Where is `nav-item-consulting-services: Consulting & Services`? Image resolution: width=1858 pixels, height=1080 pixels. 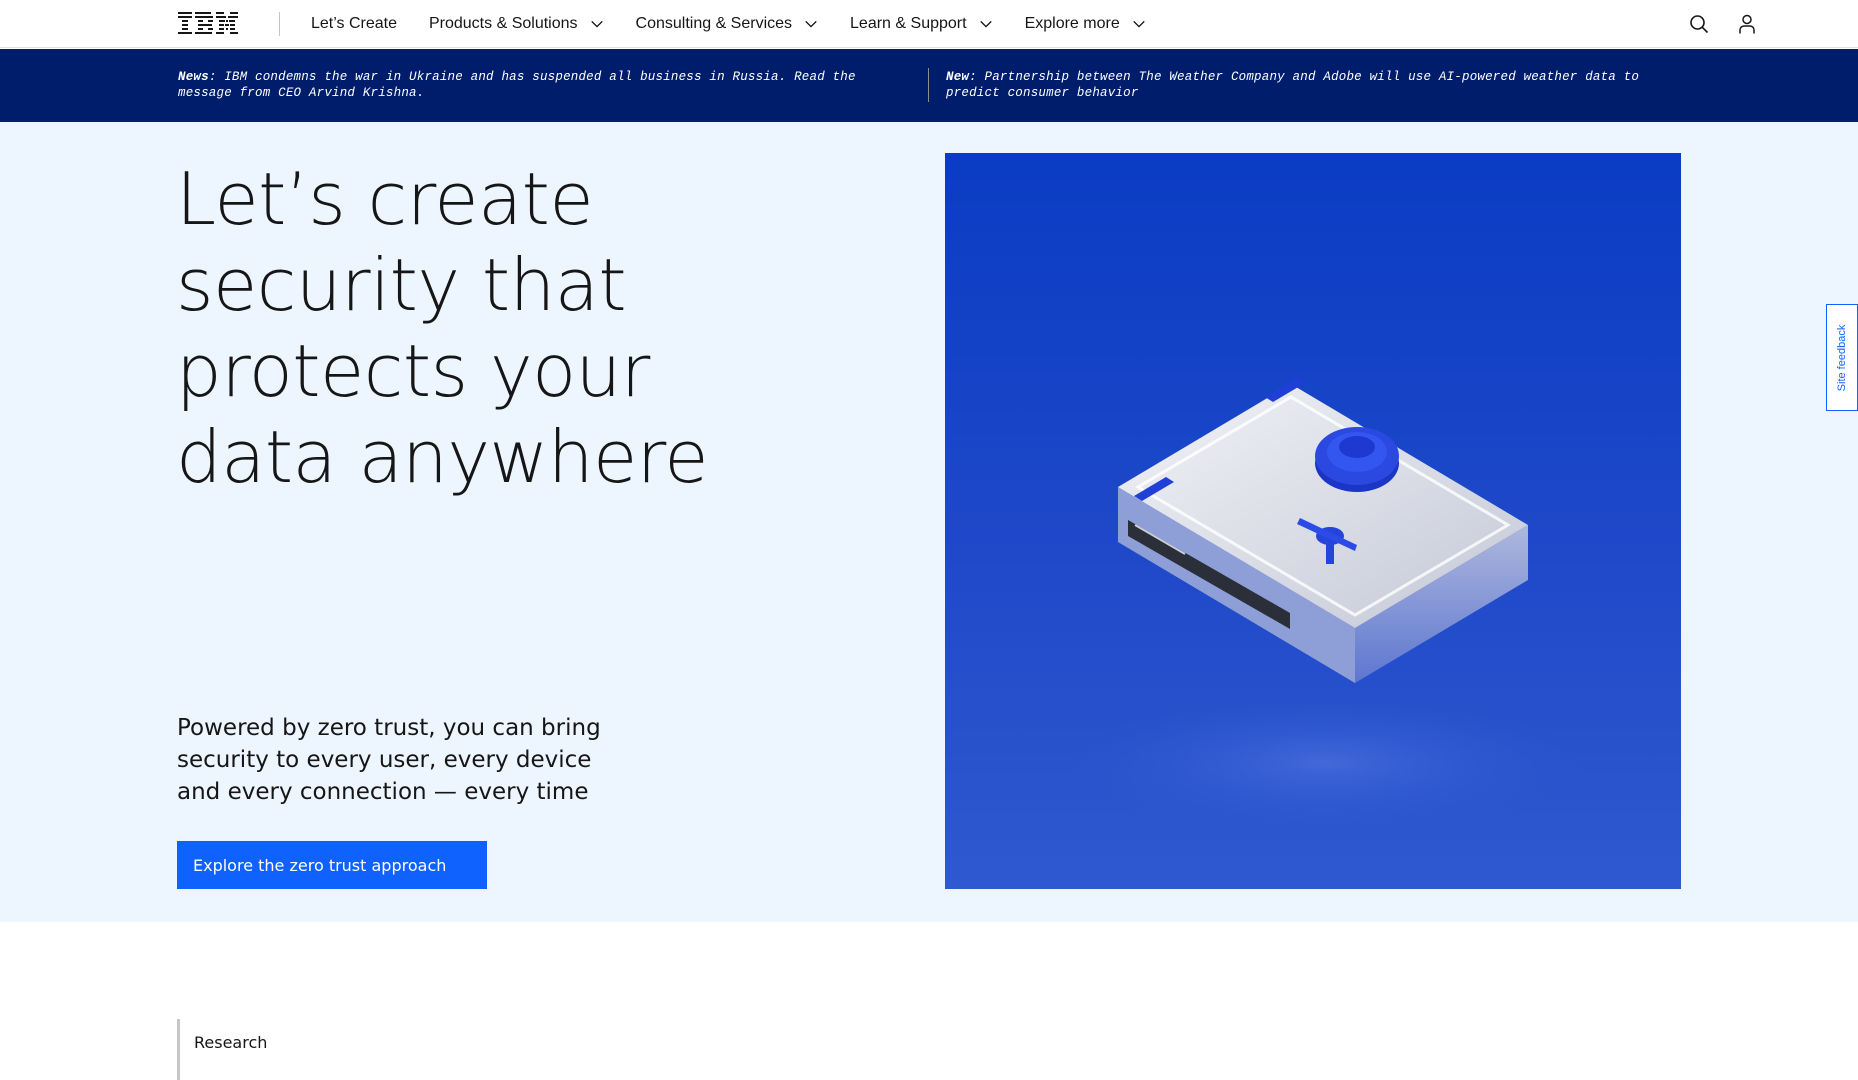
nav-item-consulting-services: Consulting & Services is located at coordinates (727, 24).